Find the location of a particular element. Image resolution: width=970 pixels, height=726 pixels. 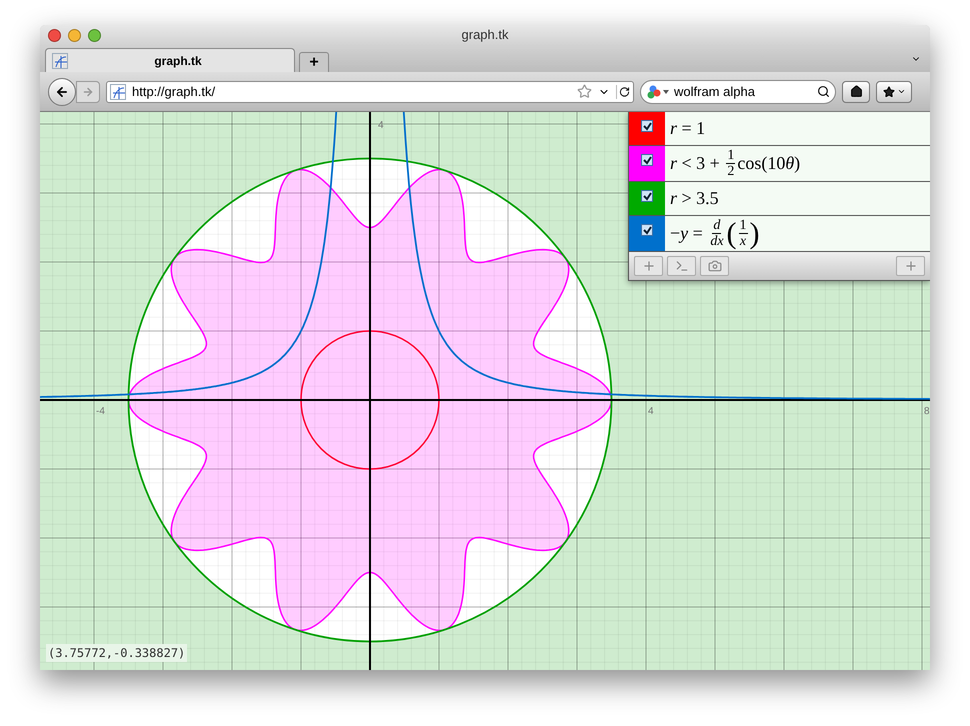

bookmarks-button is located at coordinates (894, 91).